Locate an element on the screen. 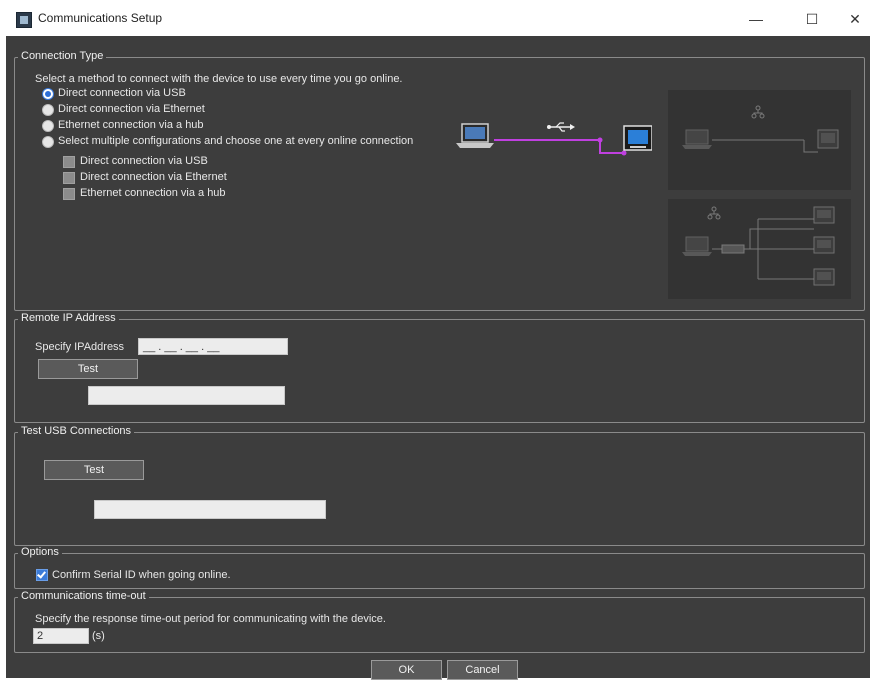 This screenshot has width=870, height=680. checkbox-sub-hub is located at coordinates (69, 194).